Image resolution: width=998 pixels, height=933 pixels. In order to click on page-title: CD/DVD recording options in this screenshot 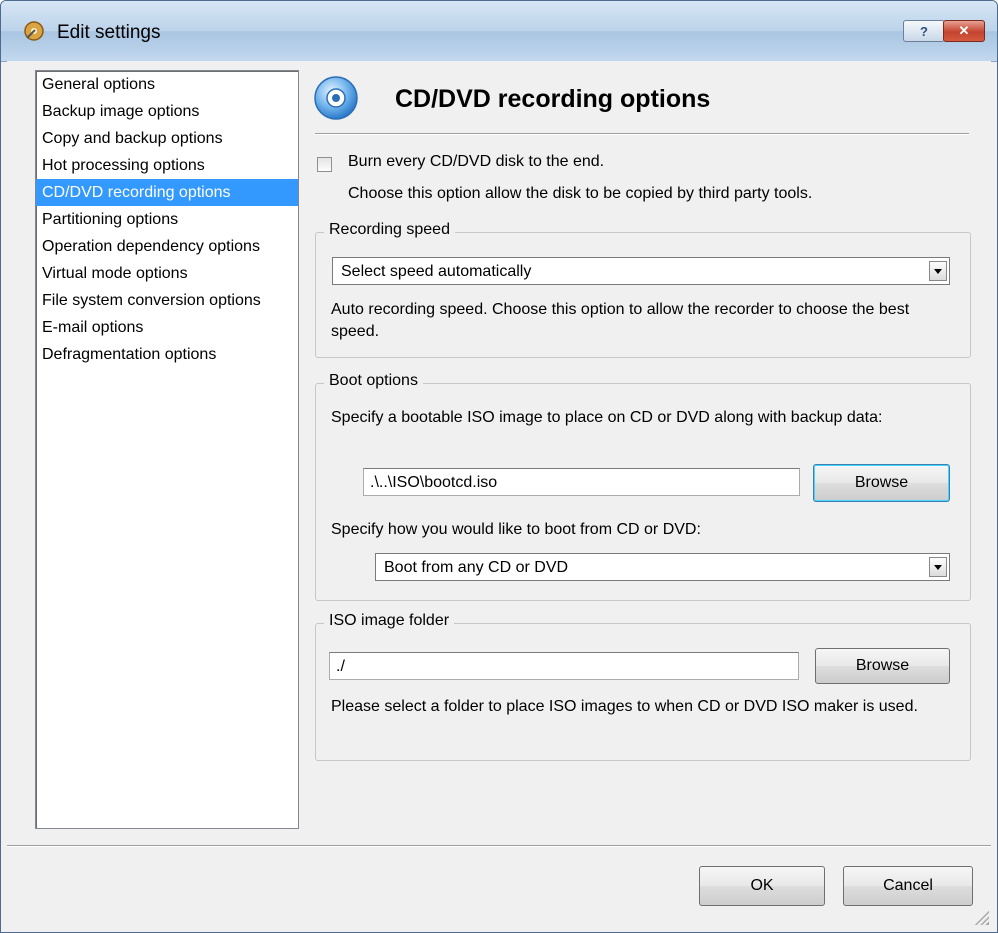, I will do `click(553, 99)`.